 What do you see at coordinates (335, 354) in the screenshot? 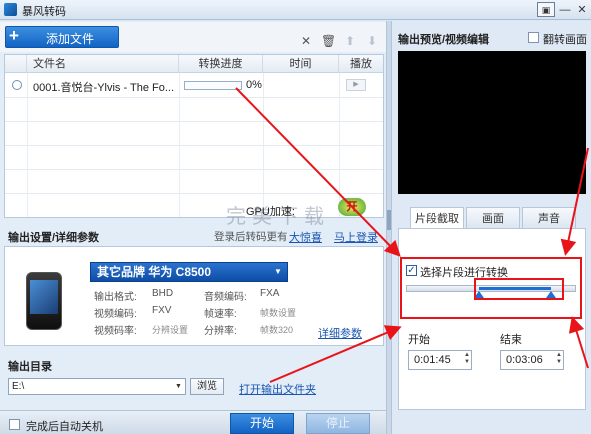
I see `arrow-to-time` at bounding box center [335, 354].